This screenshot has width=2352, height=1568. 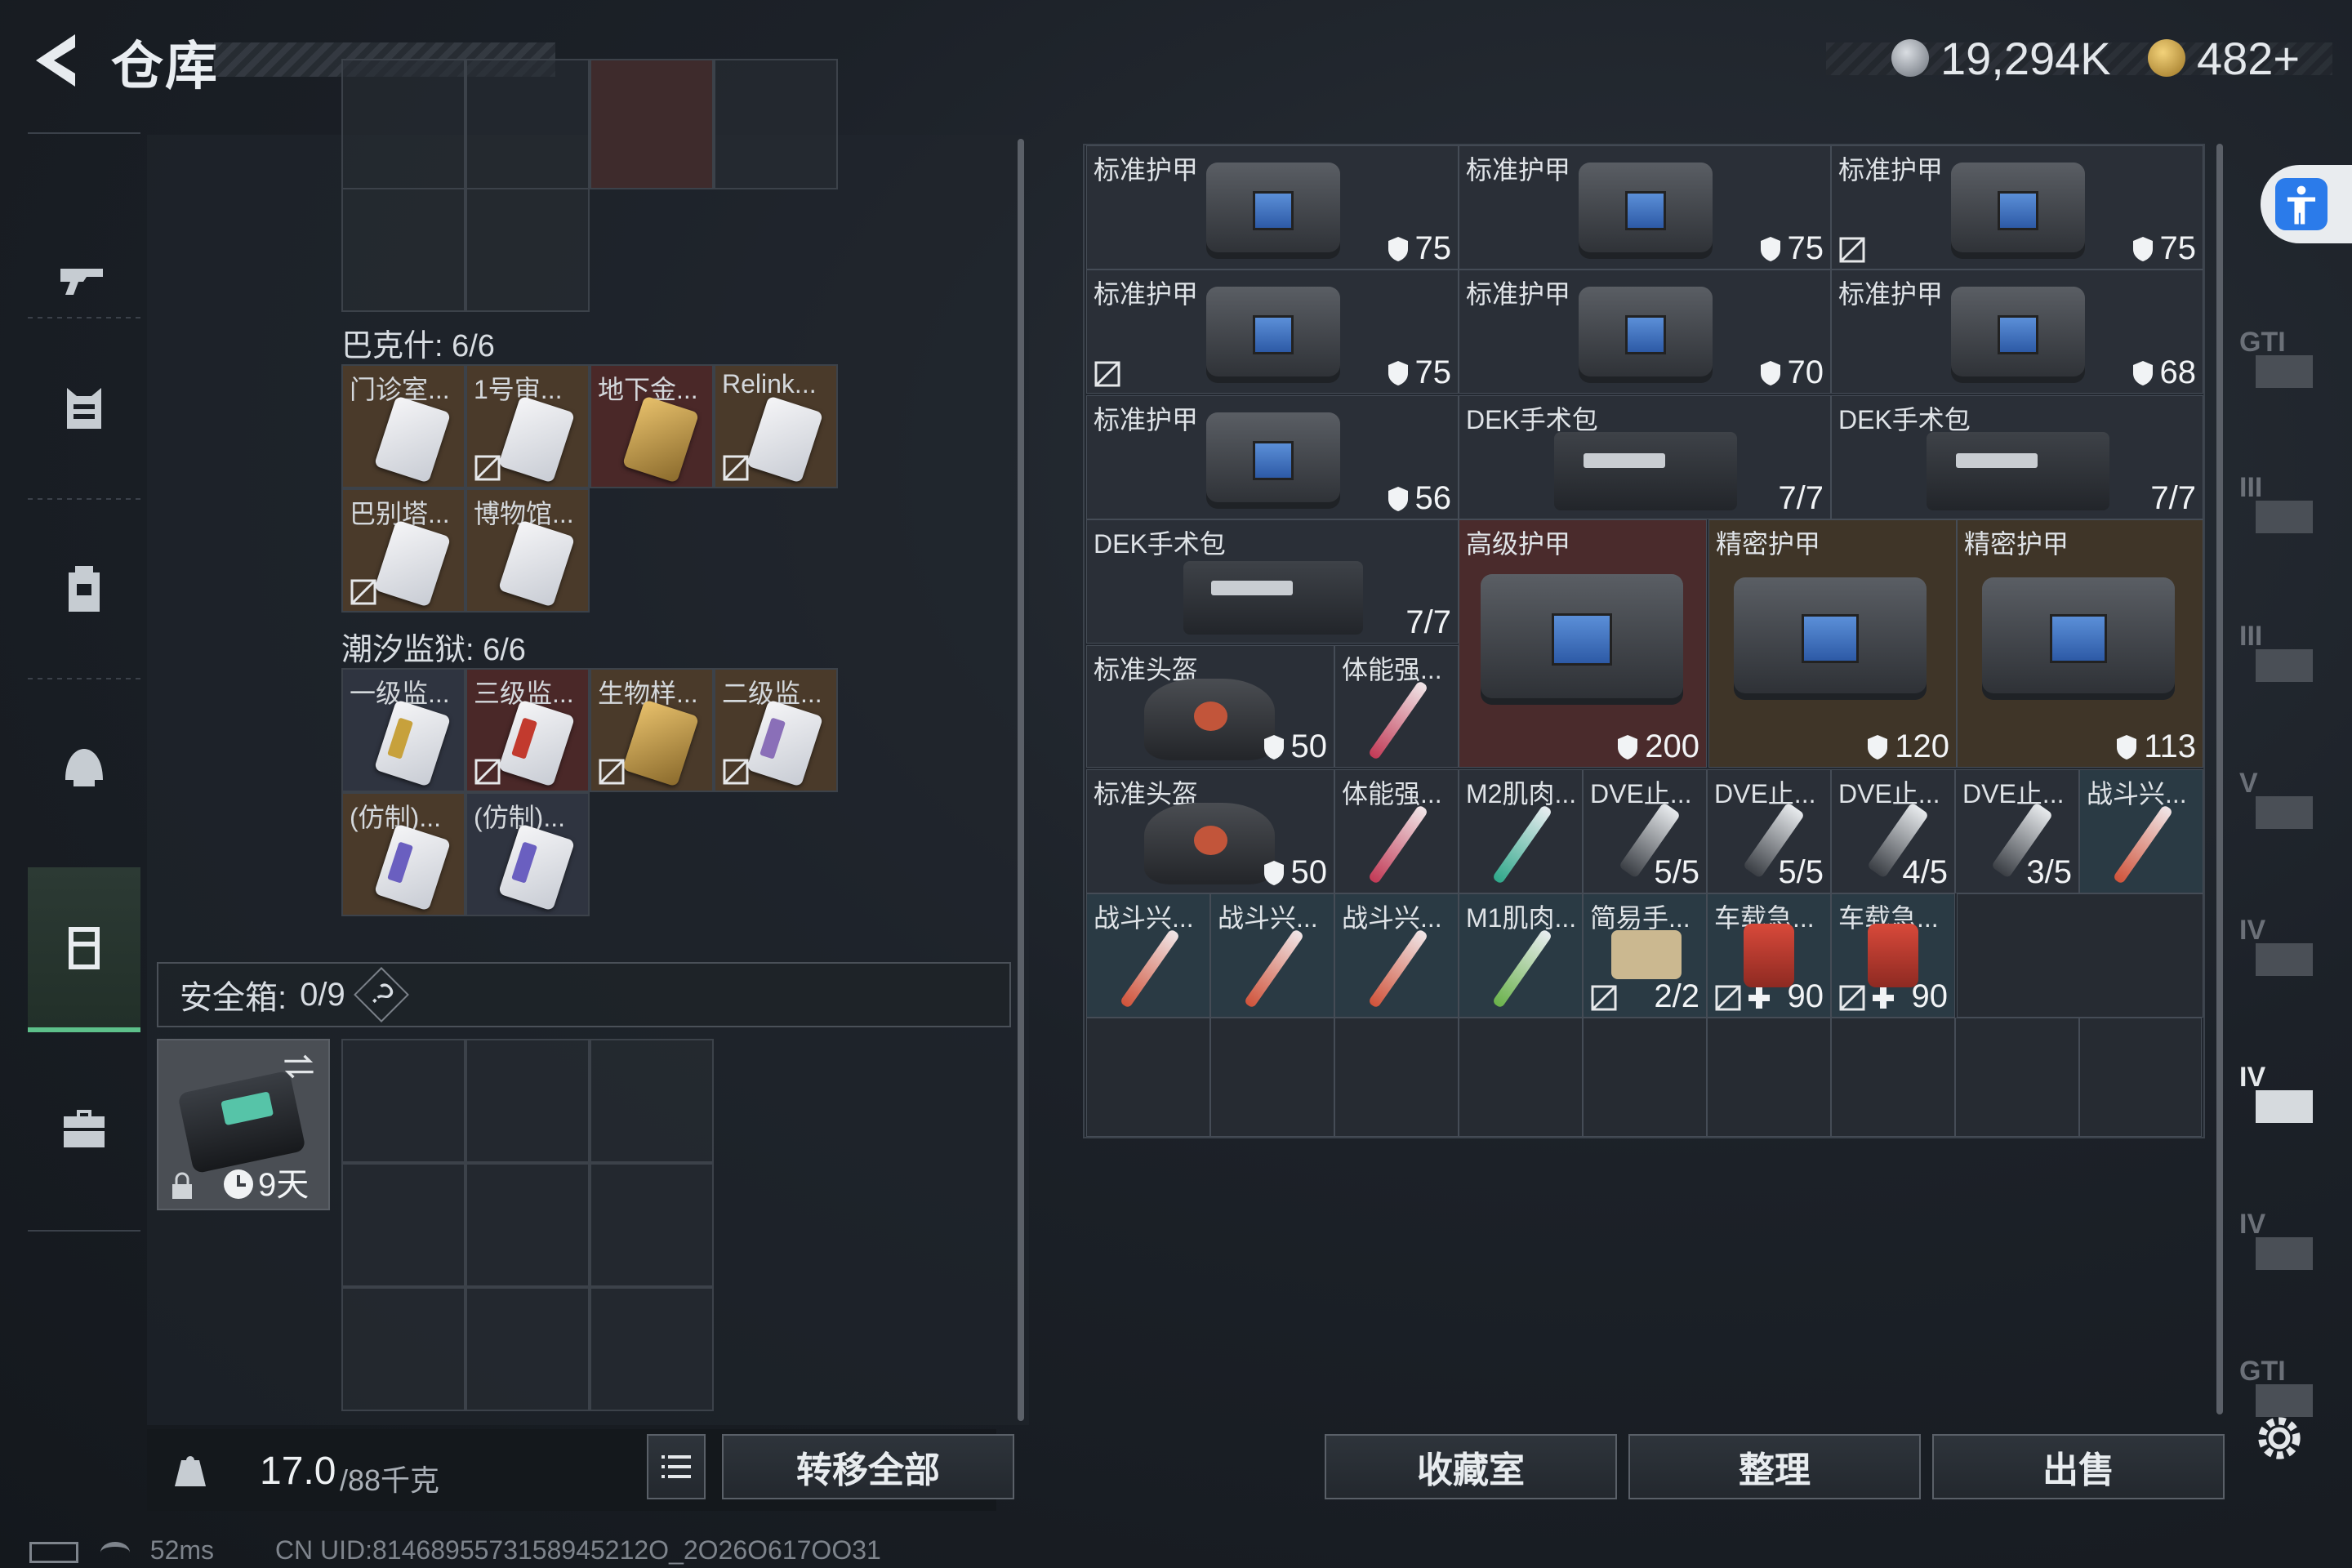 What do you see at coordinates (2288, 509) in the screenshot?
I see `tab-iii-1: III` at bounding box center [2288, 509].